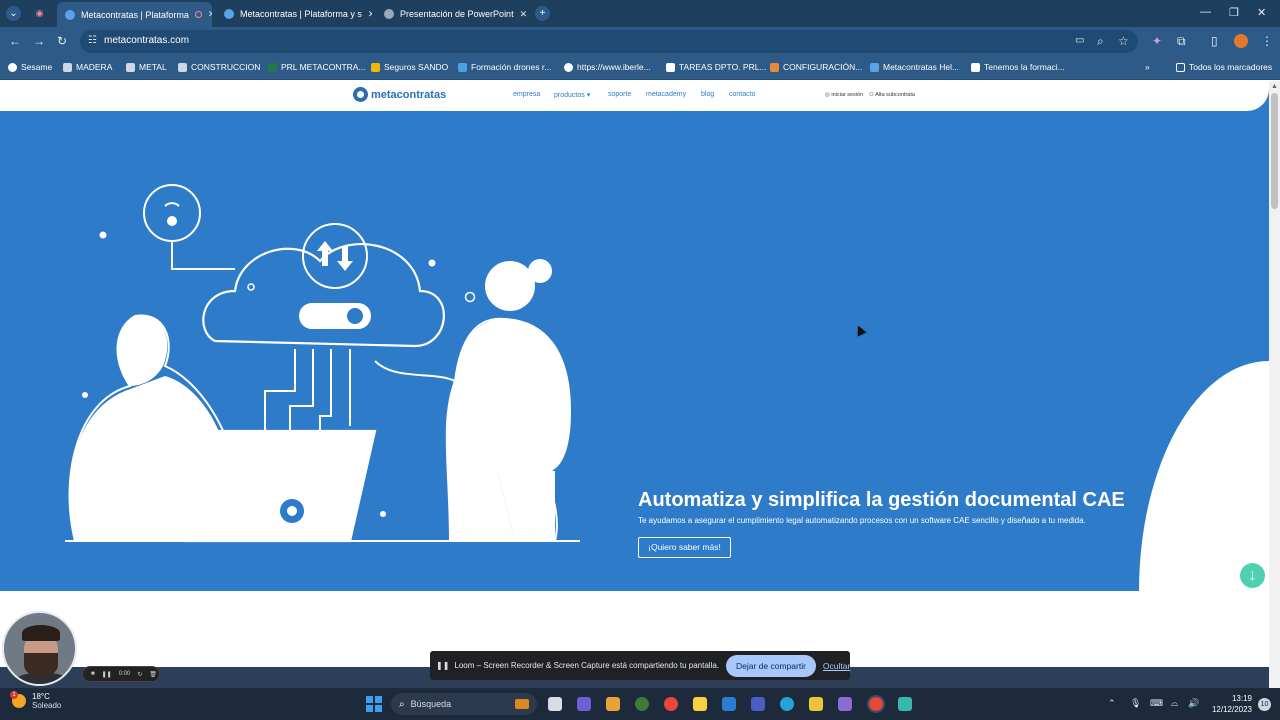 The height and width of the screenshot is (720, 1280). What do you see at coordinates (1267, 41) in the screenshot?
I see `menu-icon: ⋮` at bounding box center [1267, 41].